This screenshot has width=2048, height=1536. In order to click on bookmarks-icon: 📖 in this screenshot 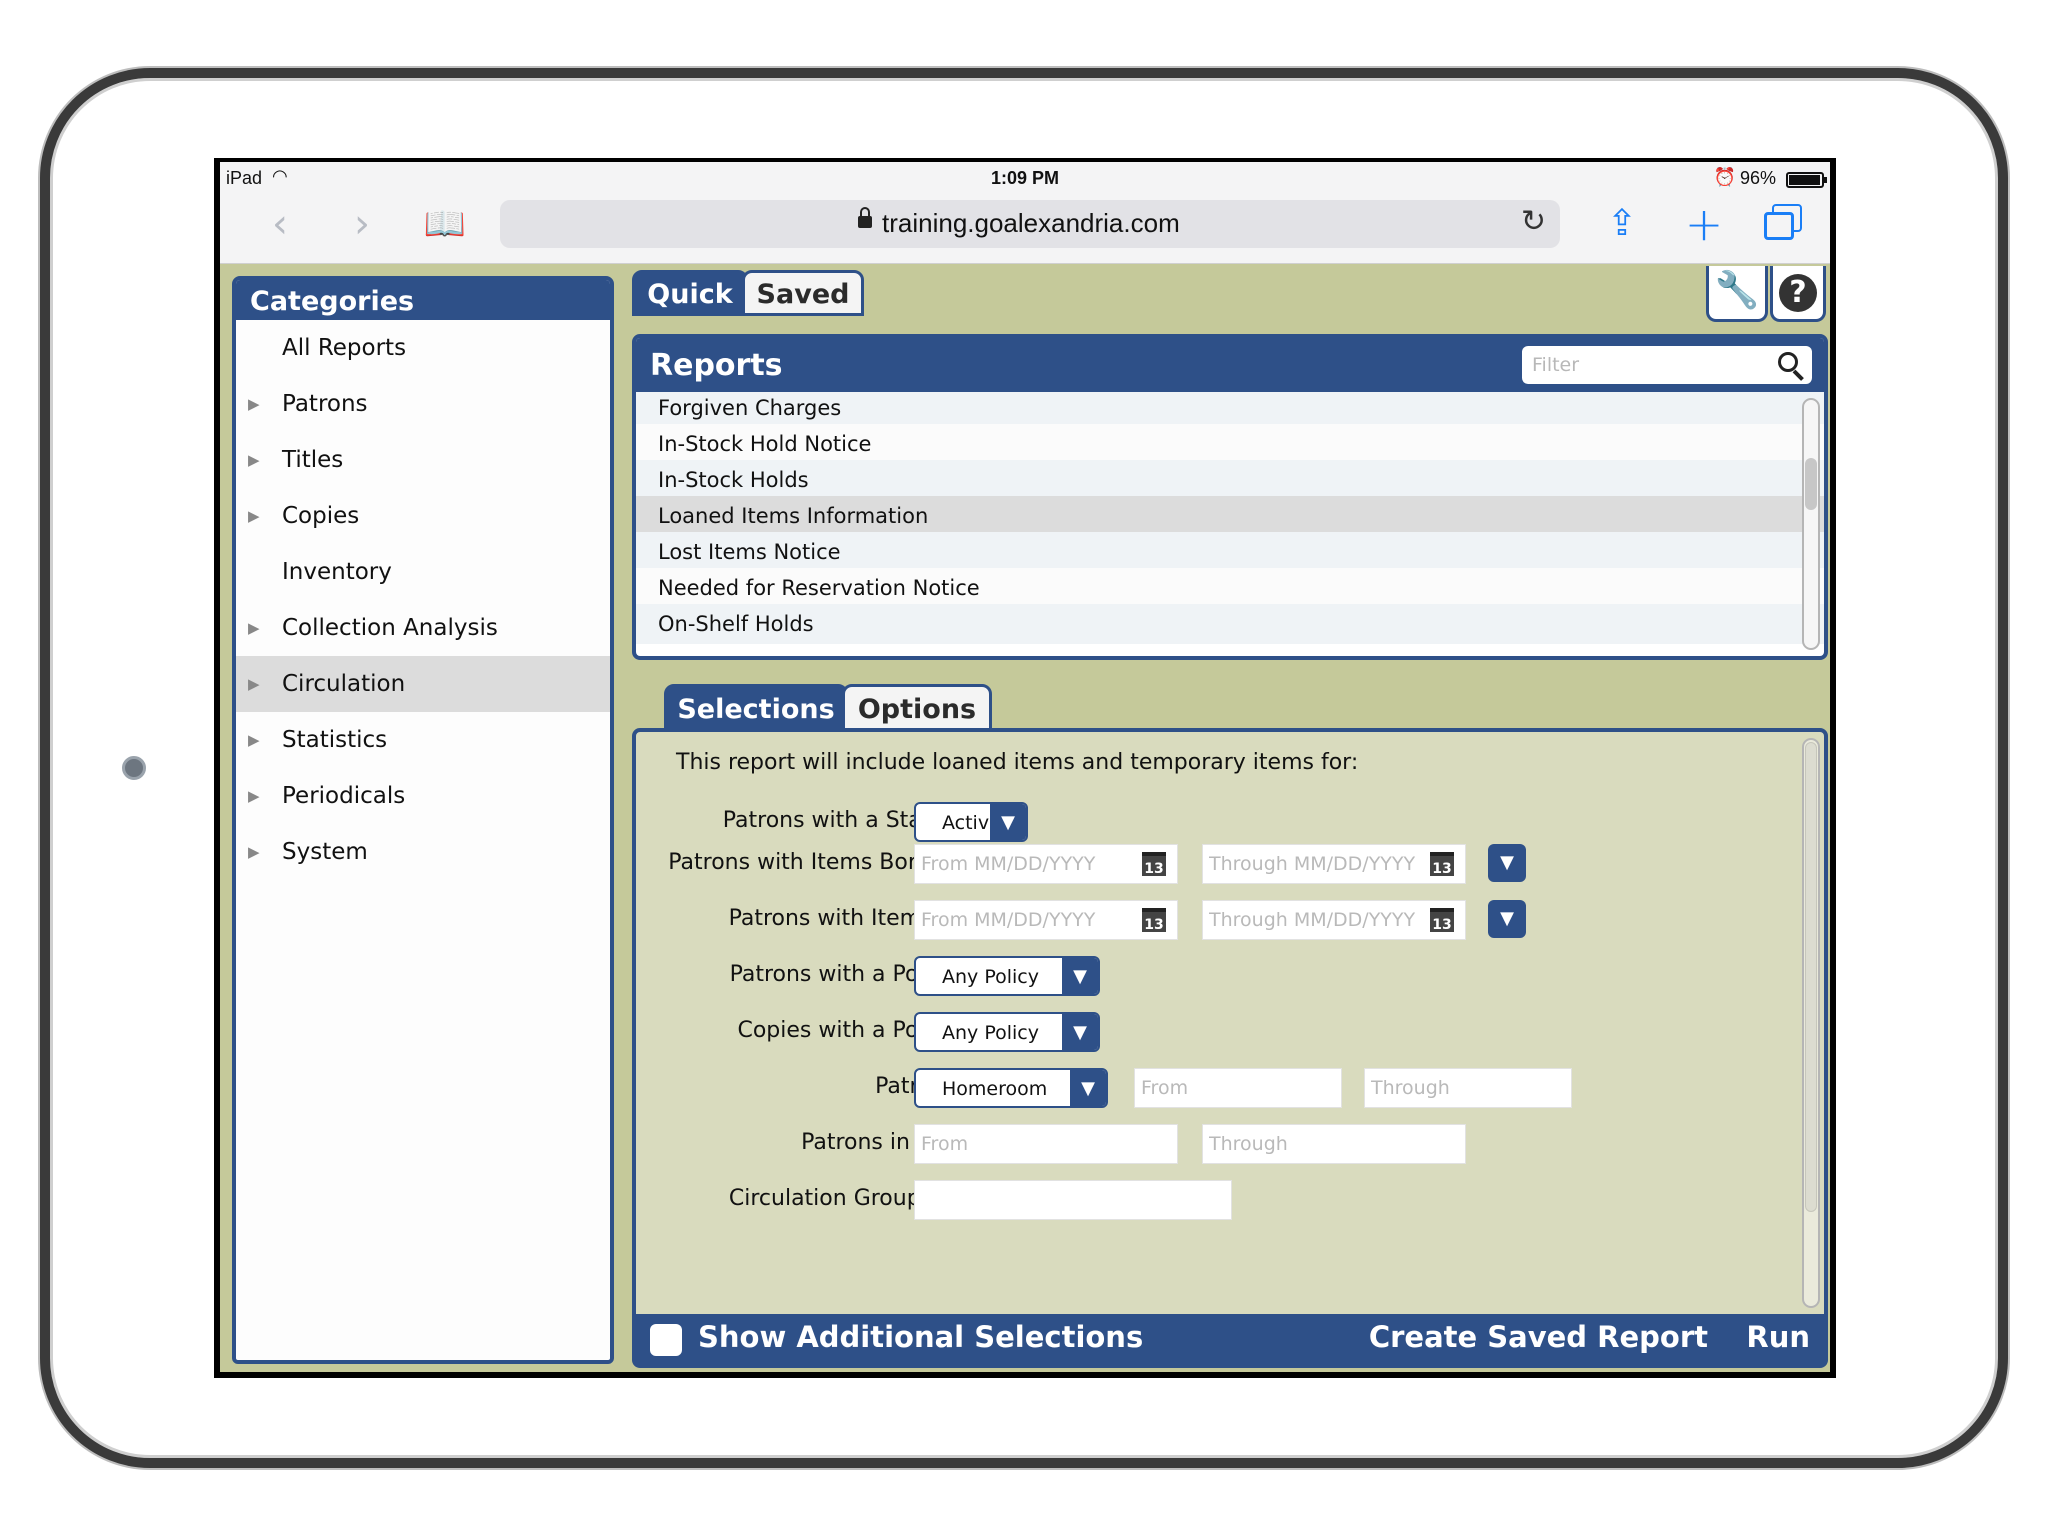, I will do `click(445, 224)`.